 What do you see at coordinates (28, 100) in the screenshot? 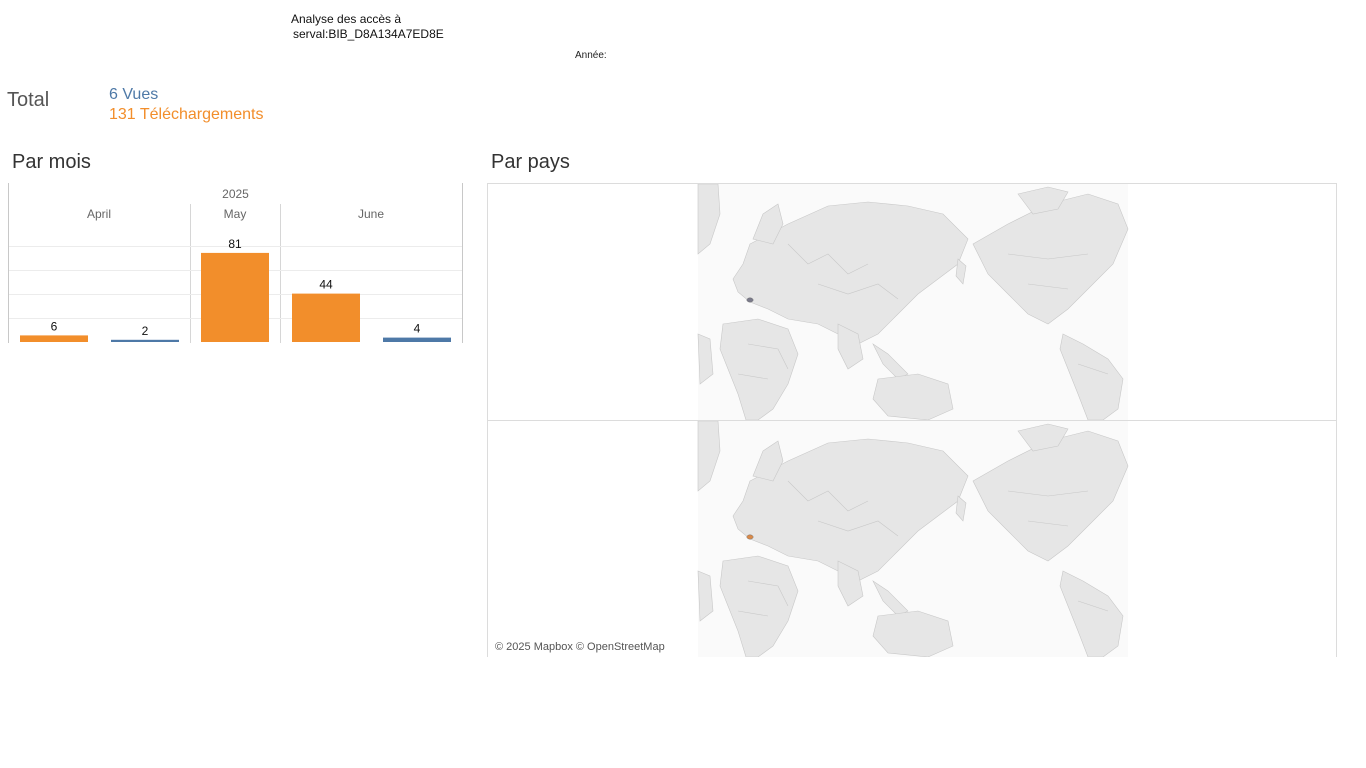
I see `total-label: Total` at bounding box center [28, 100].